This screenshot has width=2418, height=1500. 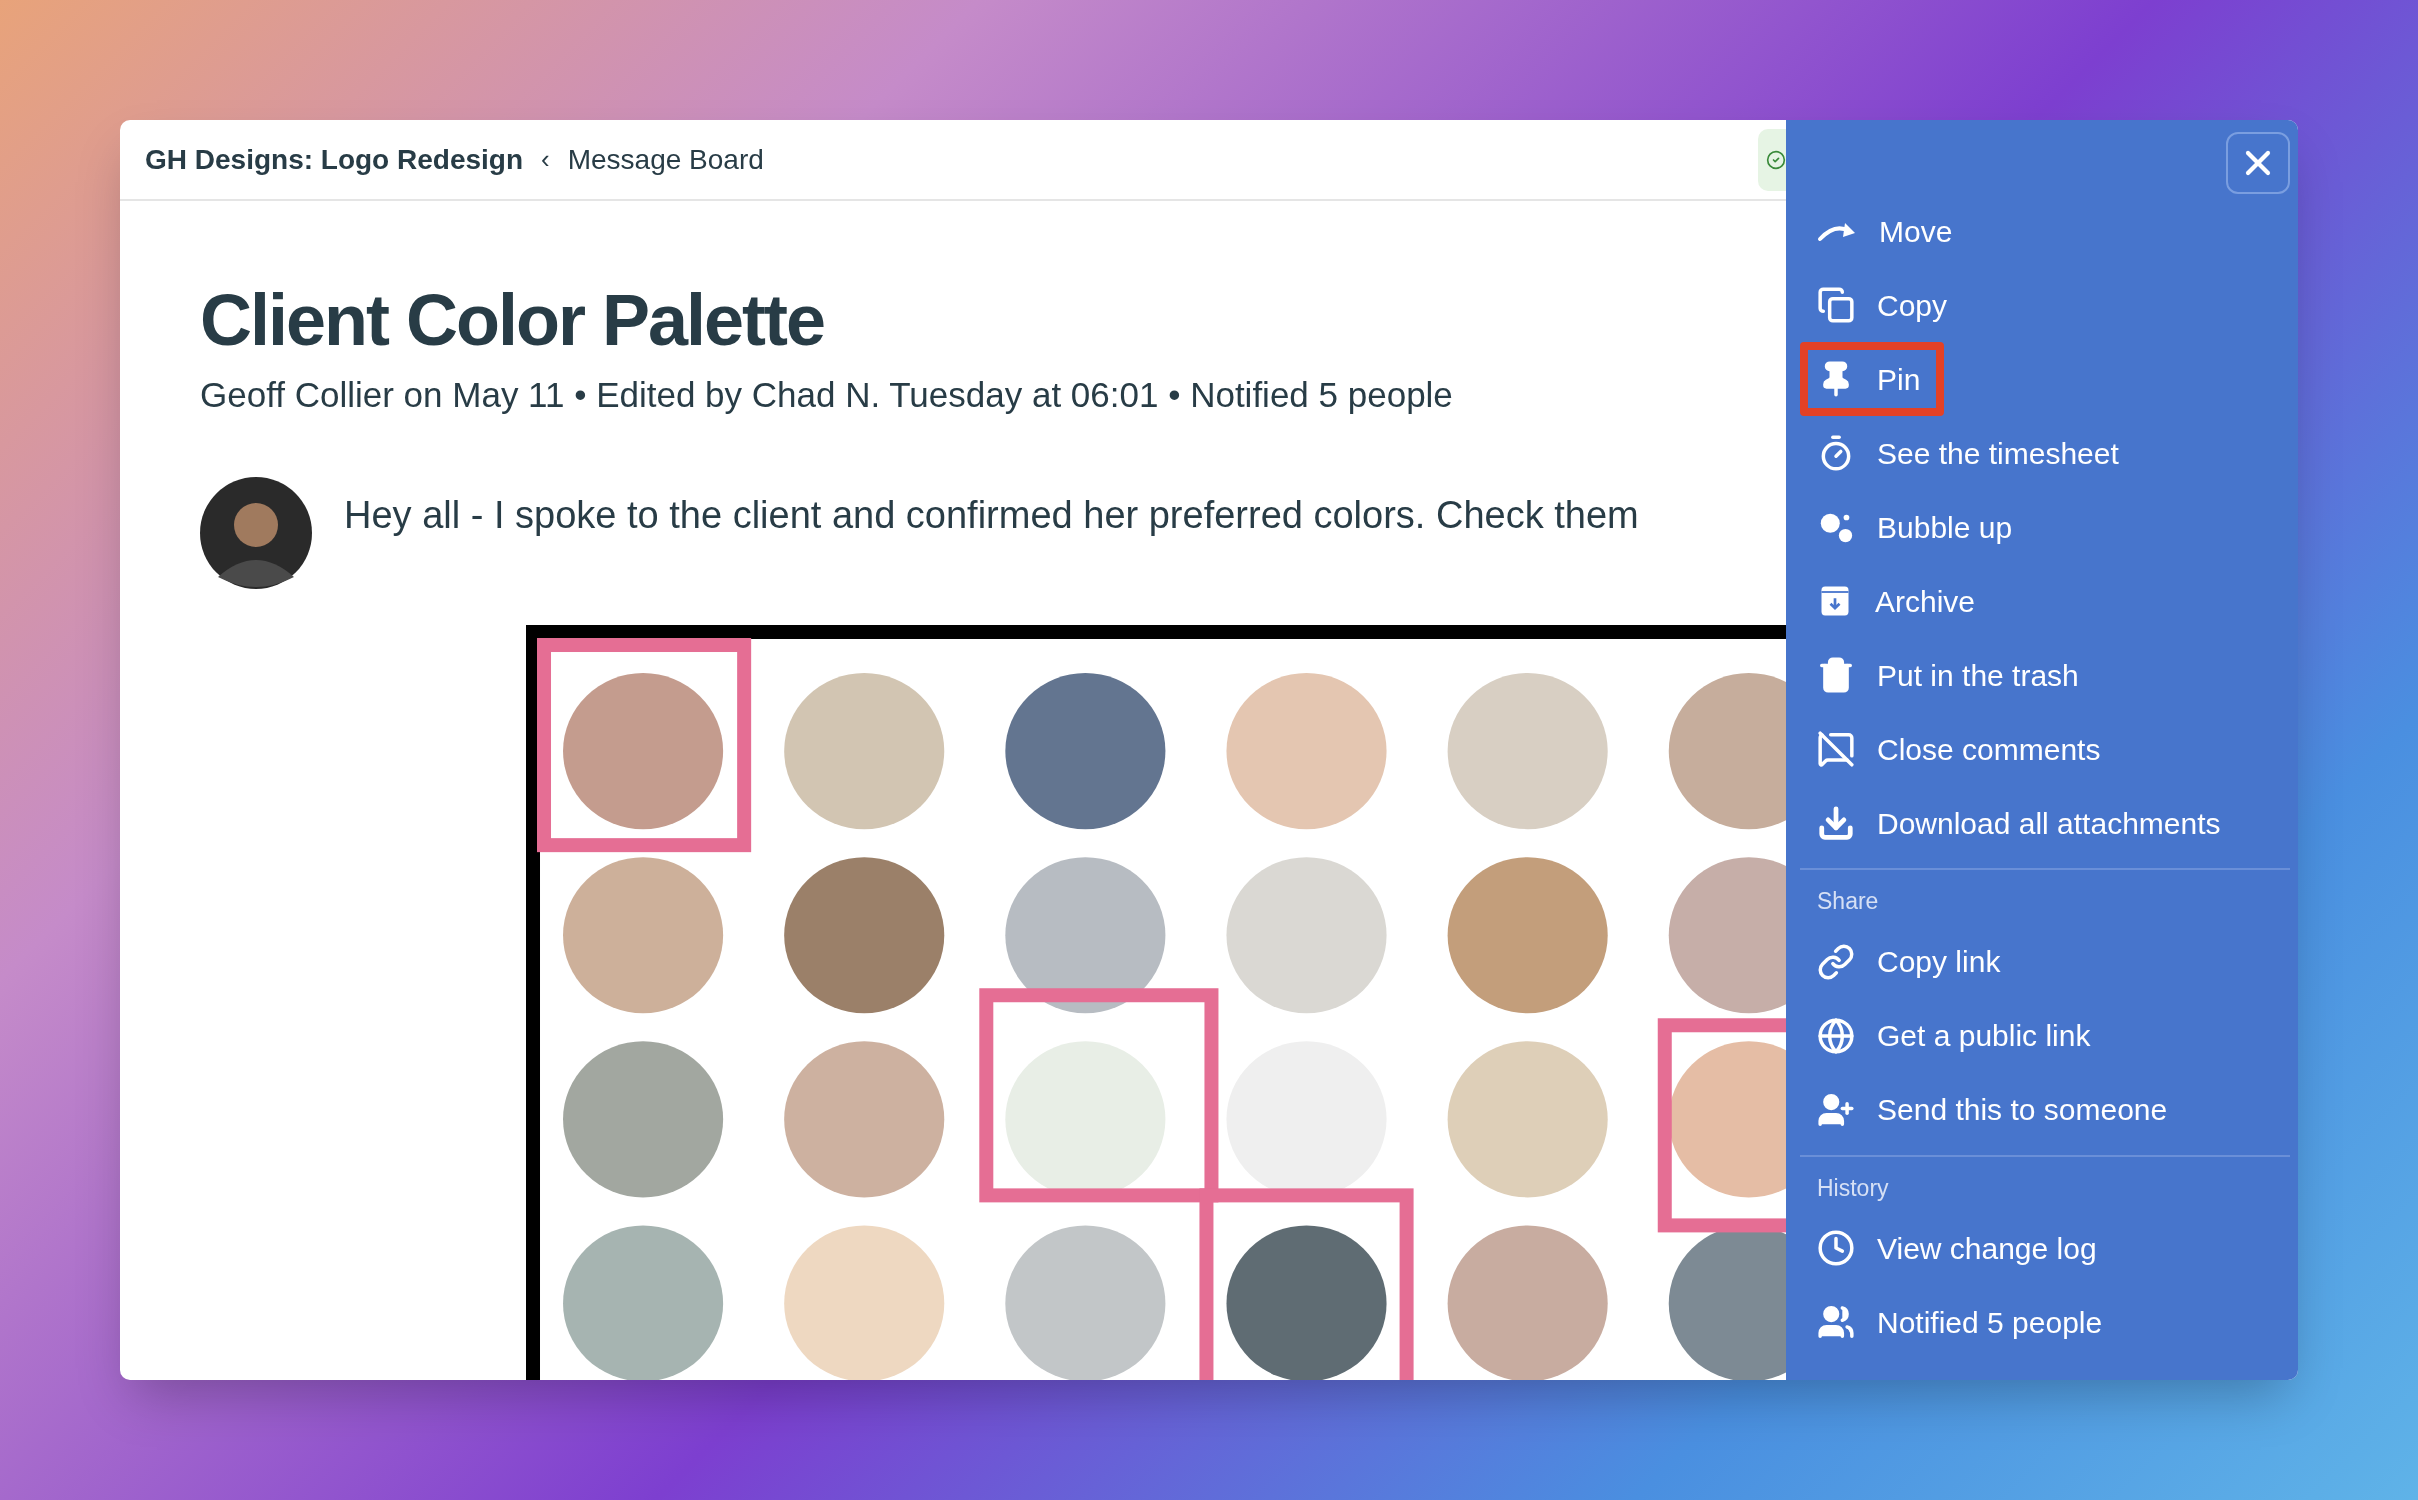 What do you see at coordinates (2258, 163) in the screenshot?
I see `close-button` at bounding box center [2258, 163].